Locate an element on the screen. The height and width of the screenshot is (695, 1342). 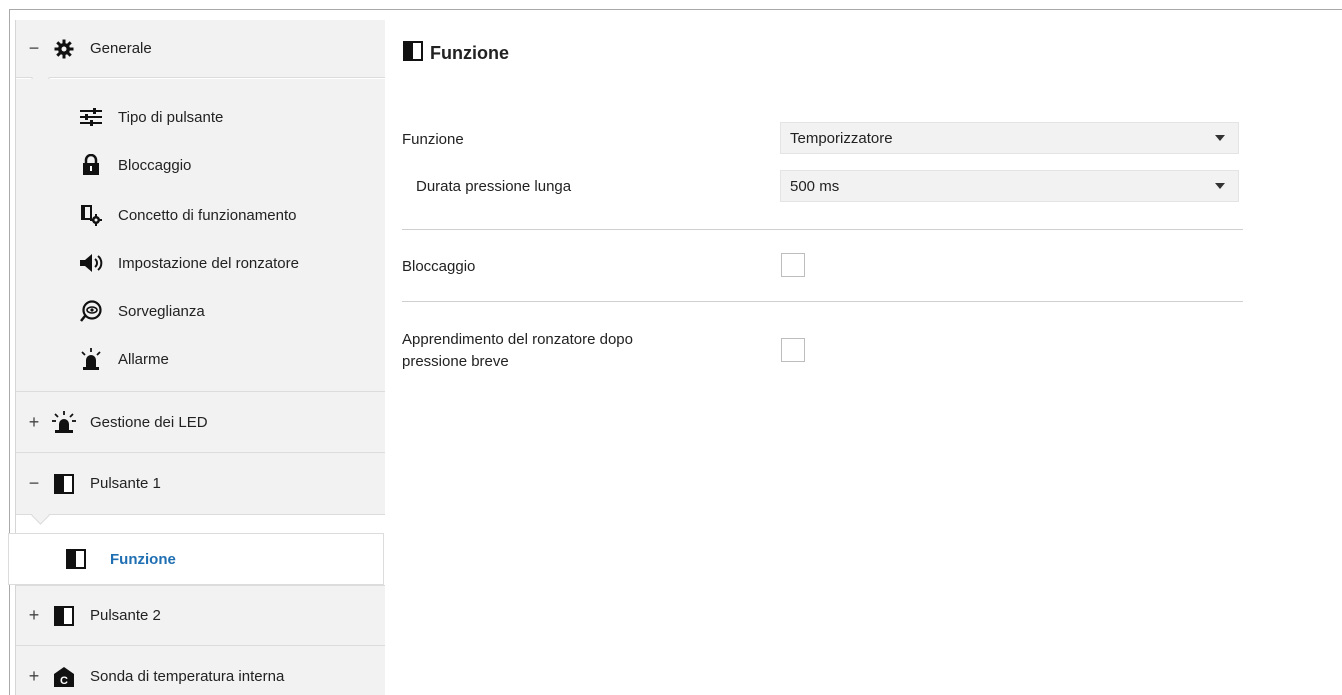
sidebar-item-allarme: Allarme is located at coordinates (200, 359).